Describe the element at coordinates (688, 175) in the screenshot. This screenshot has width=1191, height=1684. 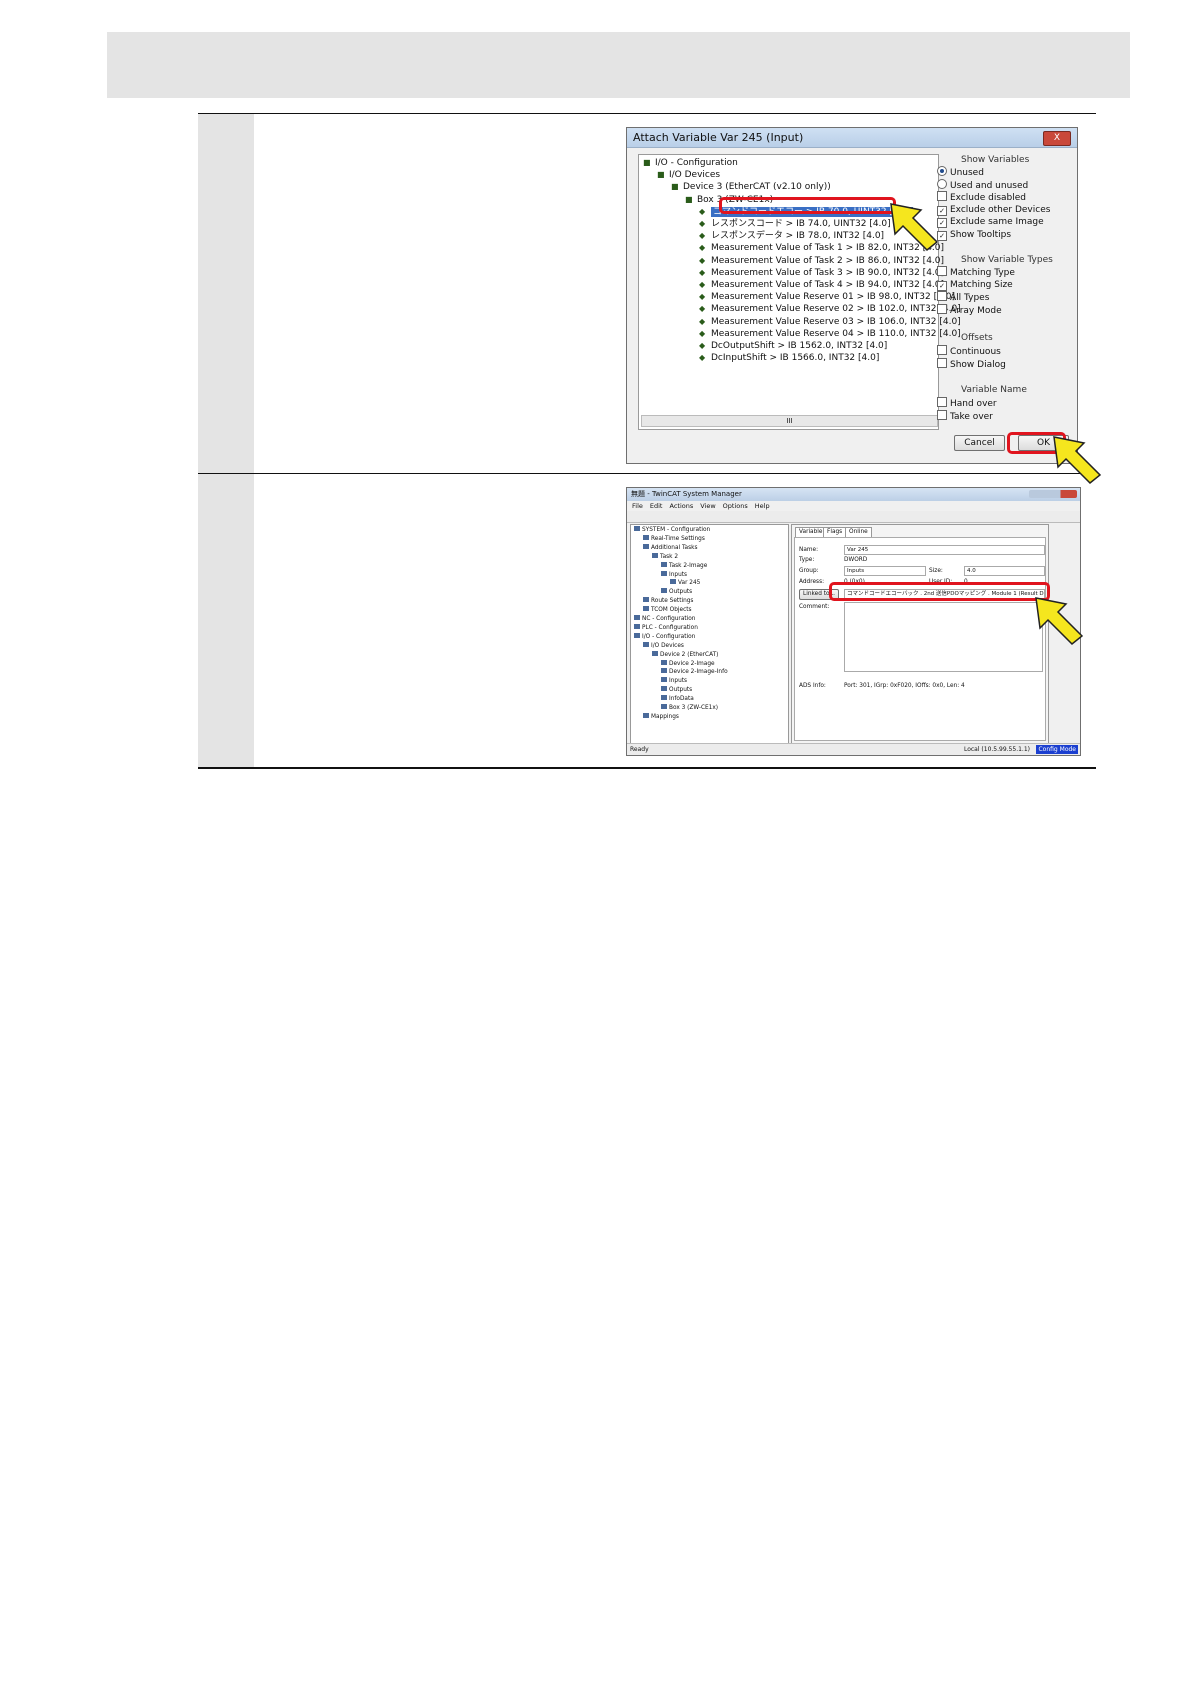
I see `tree-item: ■ I/O Devices` at that location.